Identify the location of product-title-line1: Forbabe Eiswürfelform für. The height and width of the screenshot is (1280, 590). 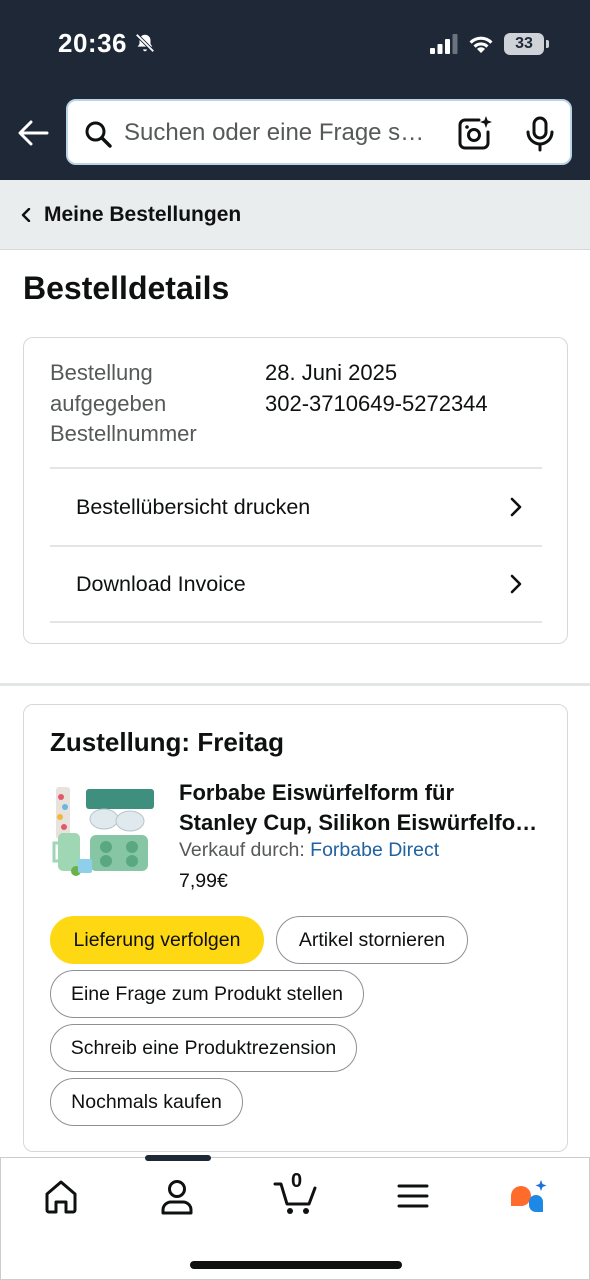
(317, 792).